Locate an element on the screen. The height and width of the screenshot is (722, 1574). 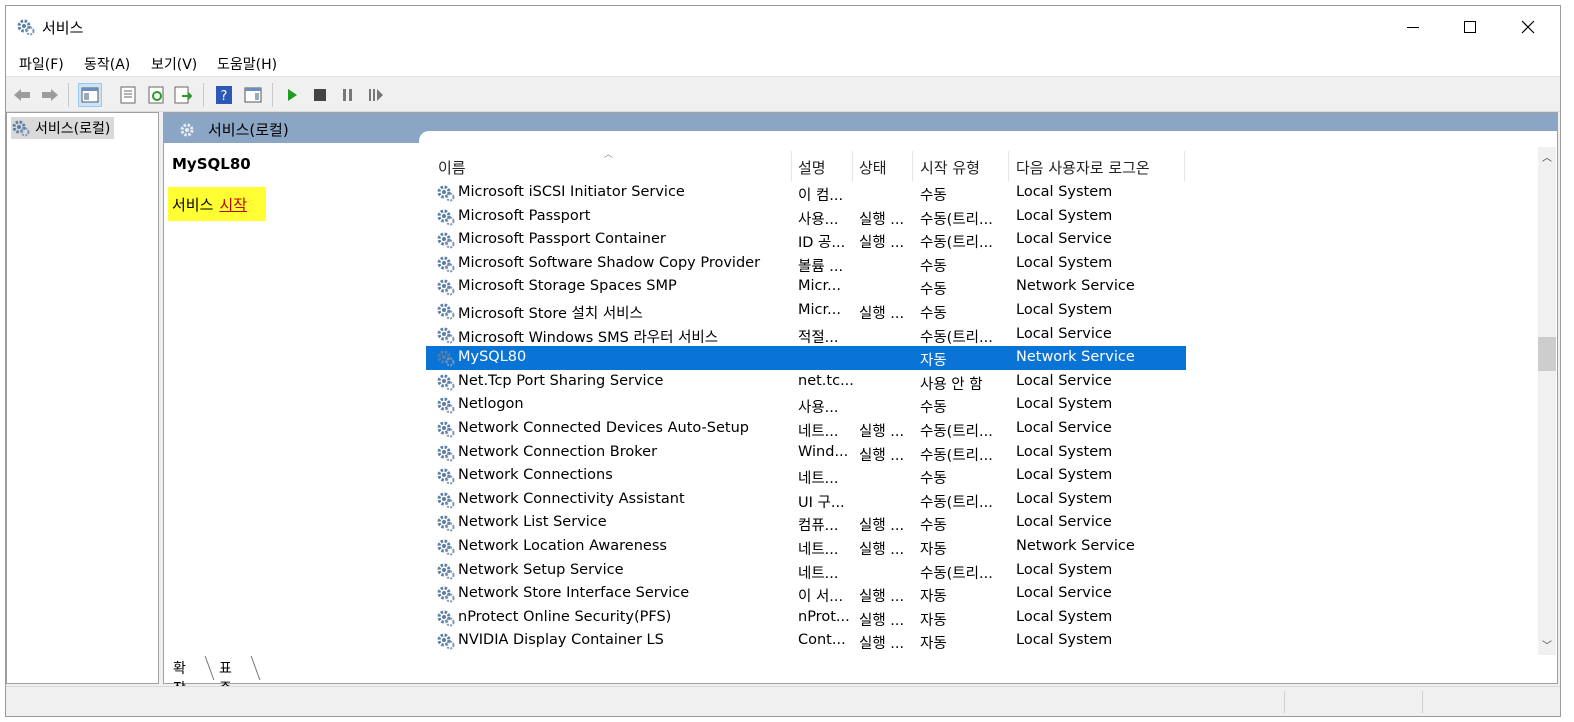
show-hide-console-tree-button is located at coordinates (90, 95).